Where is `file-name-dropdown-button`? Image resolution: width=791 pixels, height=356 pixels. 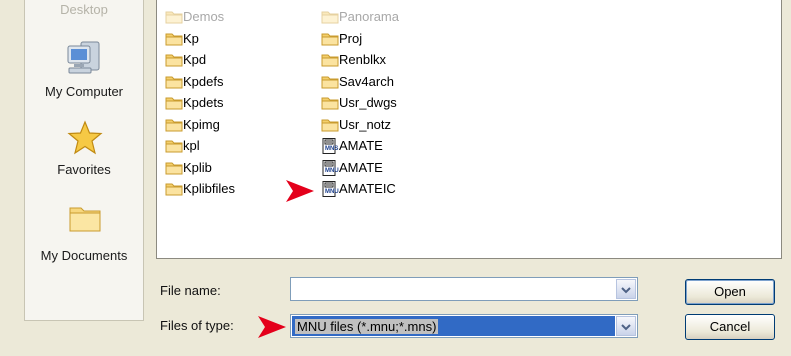 file-name-dropdown-button is located at coordinates (626, 289).